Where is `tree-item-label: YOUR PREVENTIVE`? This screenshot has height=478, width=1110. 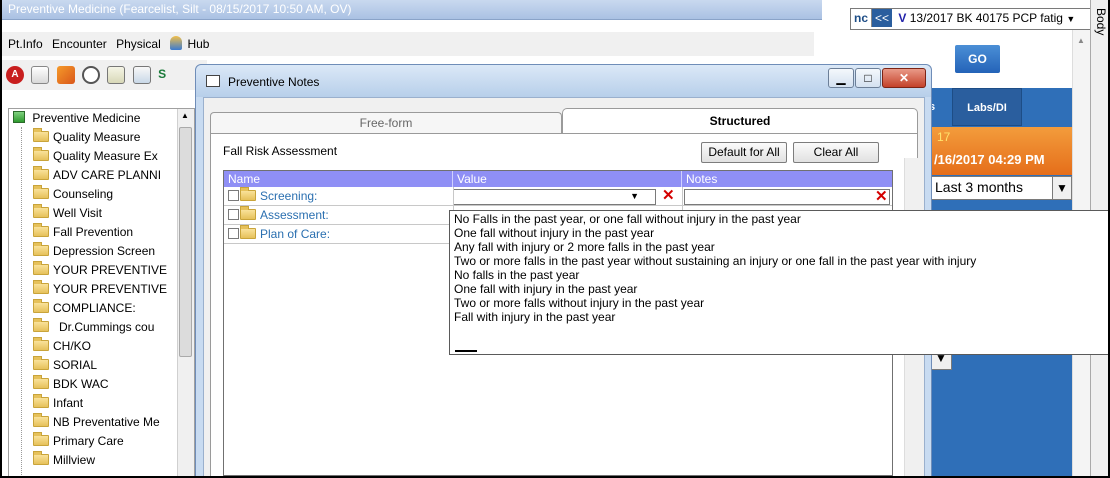 tree-item-label: YOUR PREVENTIVE is located at coordinates (110, 270).